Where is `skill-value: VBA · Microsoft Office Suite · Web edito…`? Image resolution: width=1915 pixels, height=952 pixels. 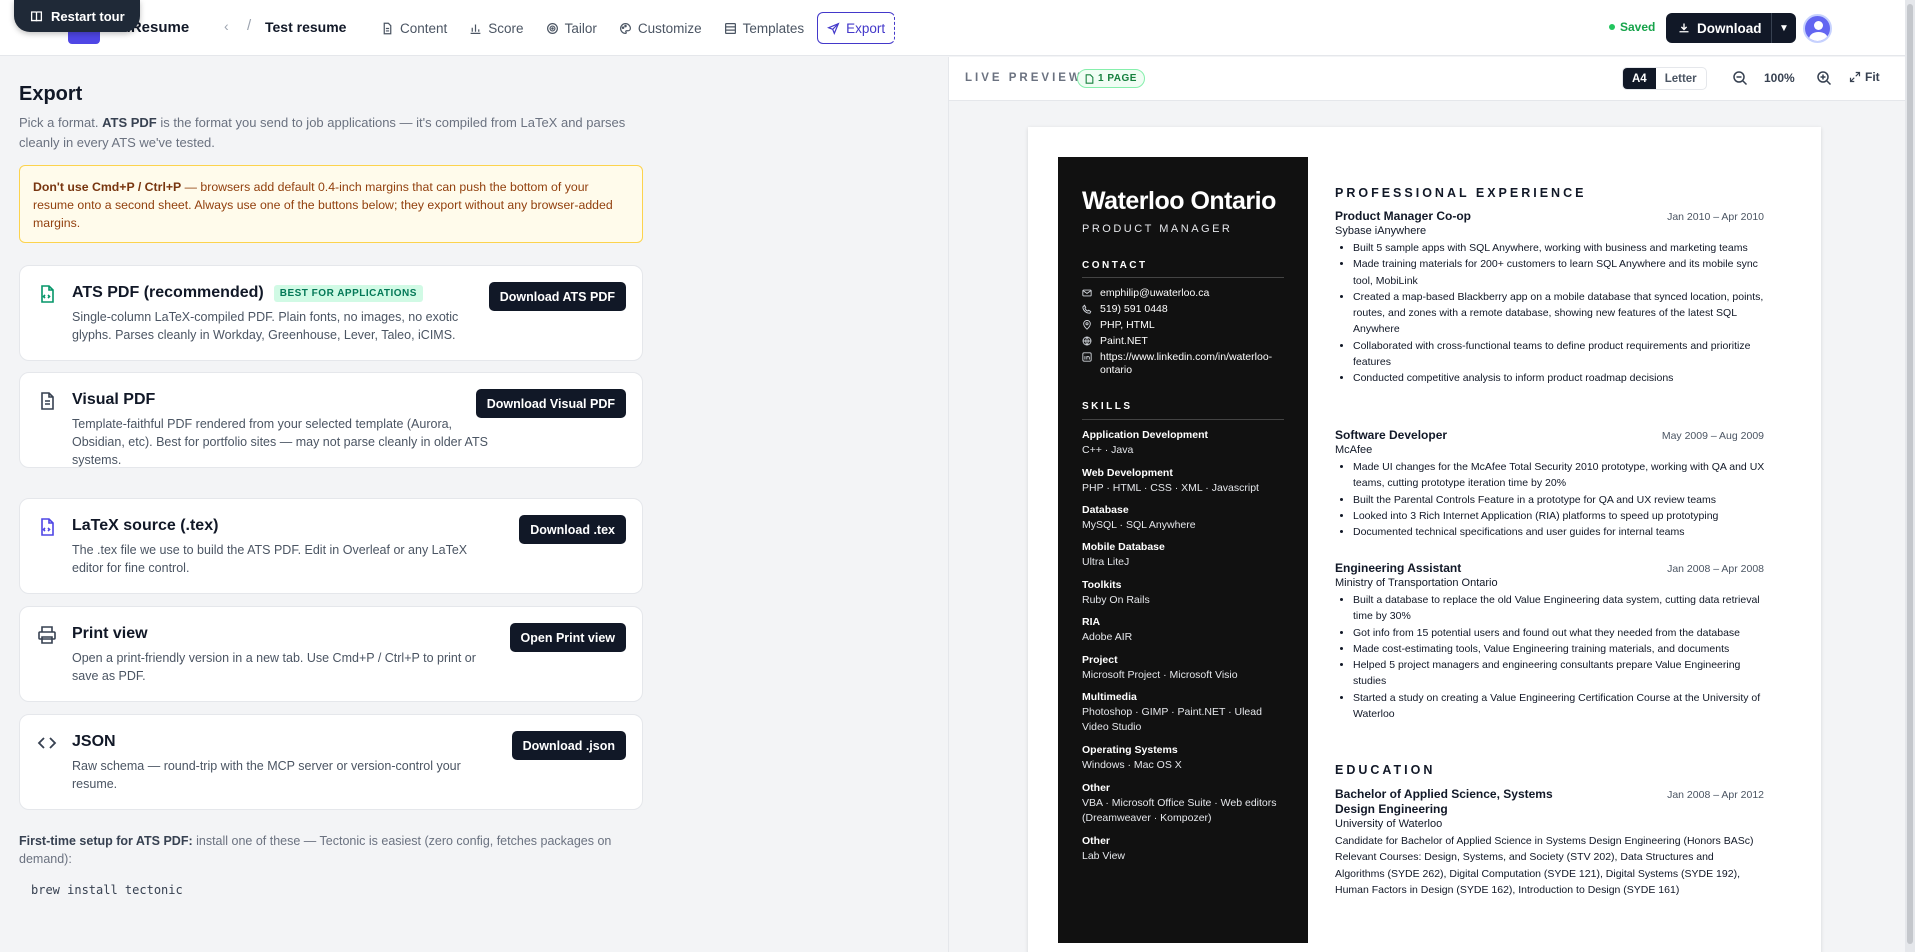
skill-value: VBA · Microsoft Office Suite · Web edito… is located at coordinates (1179, 810).